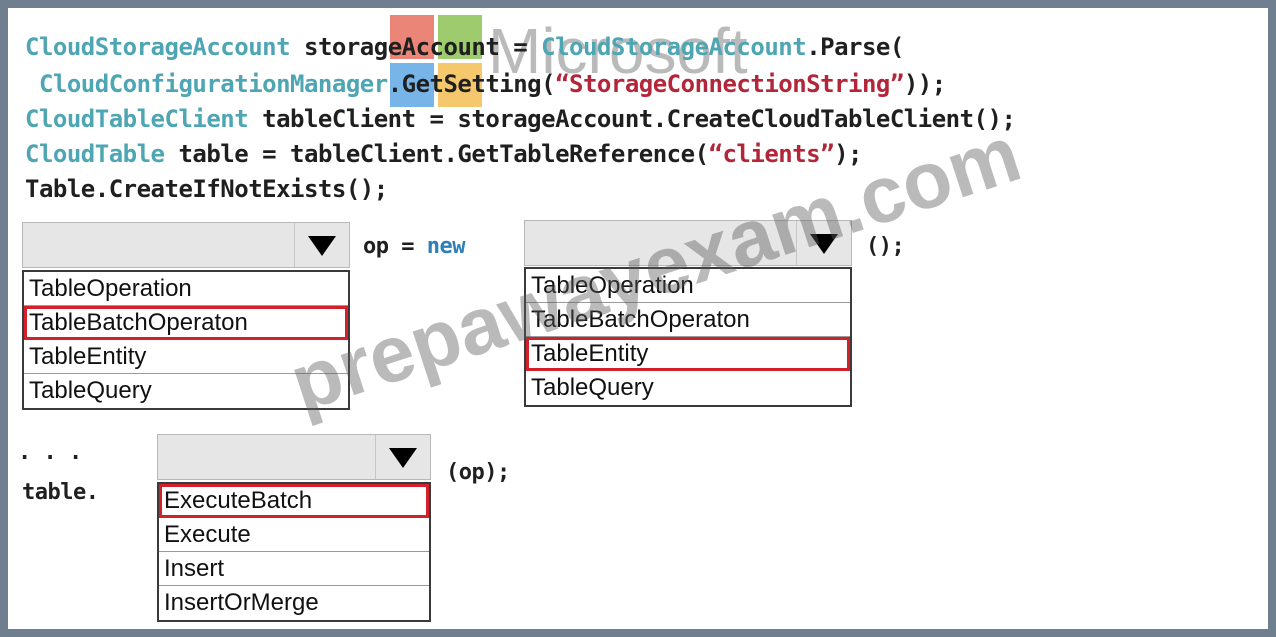 The width and height of the screenshot is (1276, 637). What do you see at coordinates (688, 243) in the screenshot?
I see `dropdown-constructor-type` at bounding box center [688, 243].